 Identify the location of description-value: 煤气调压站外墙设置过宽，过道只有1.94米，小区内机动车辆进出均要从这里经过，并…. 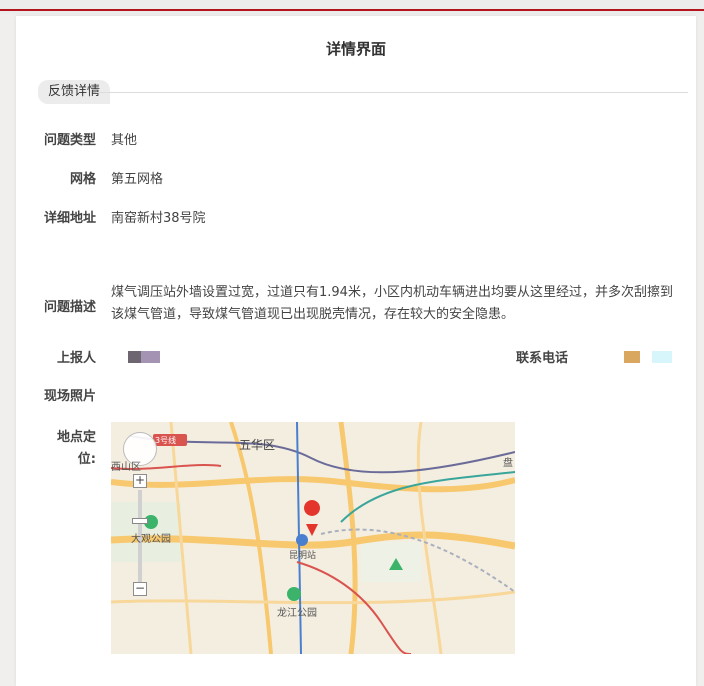
(392, 303).